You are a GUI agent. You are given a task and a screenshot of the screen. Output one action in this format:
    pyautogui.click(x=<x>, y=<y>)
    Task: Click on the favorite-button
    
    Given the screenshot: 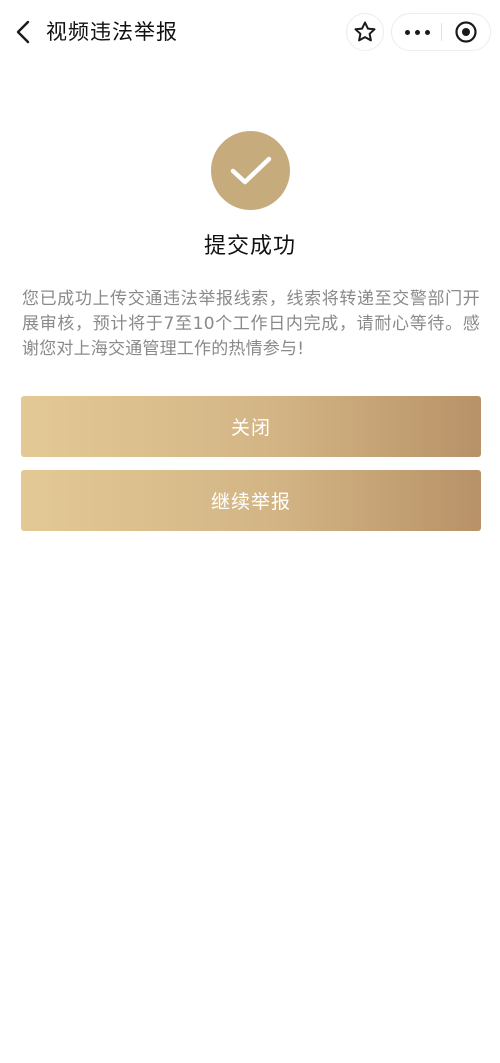 What is the action you would take?
    pyautogui.click(x=365, y=32)
    